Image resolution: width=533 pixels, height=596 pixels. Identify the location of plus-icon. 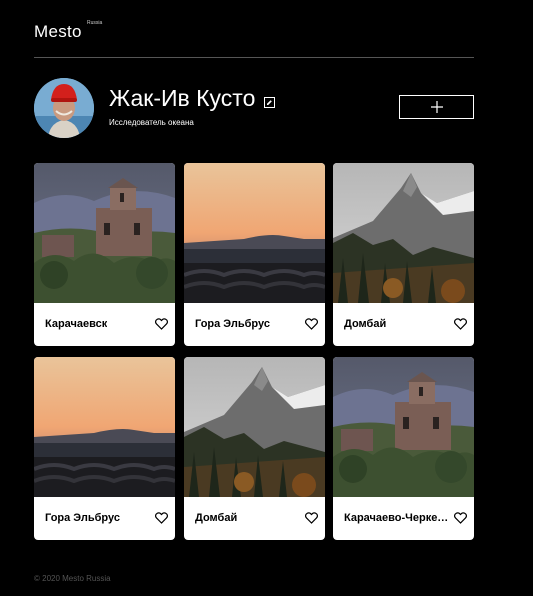
(437, 107).